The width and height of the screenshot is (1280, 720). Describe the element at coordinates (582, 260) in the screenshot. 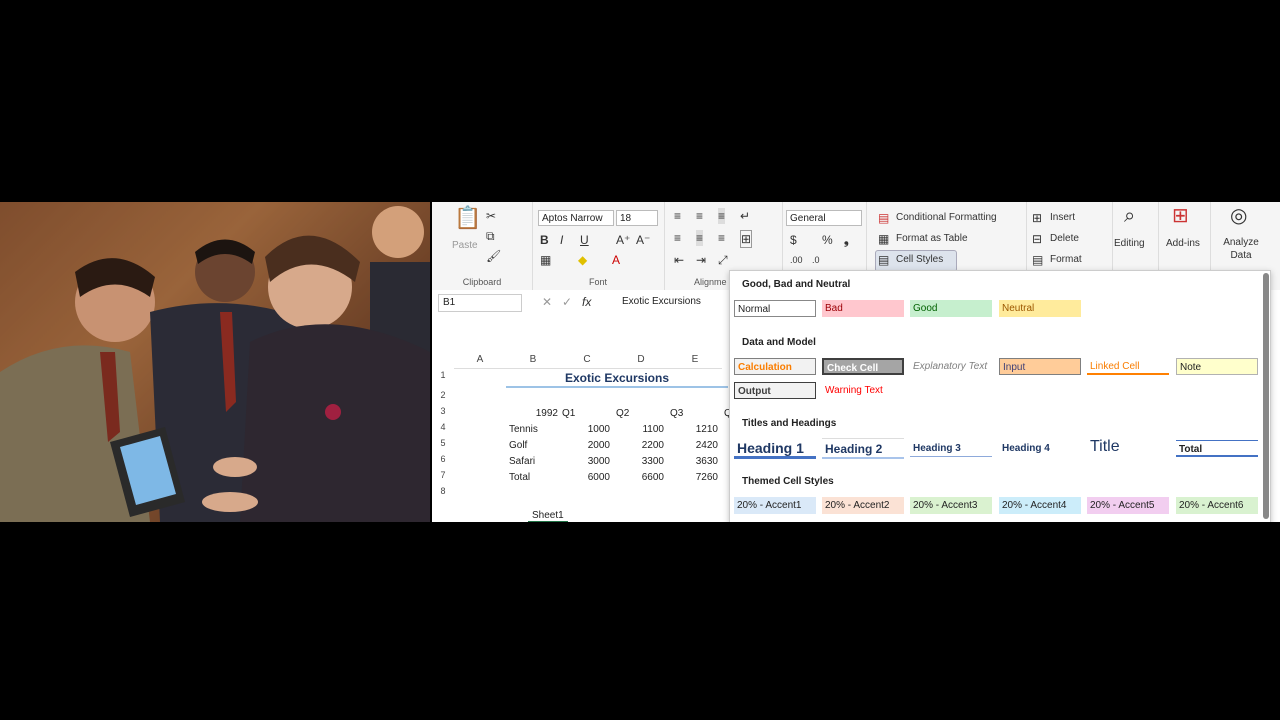

I see `fill-color-icon: ◆` at that location.